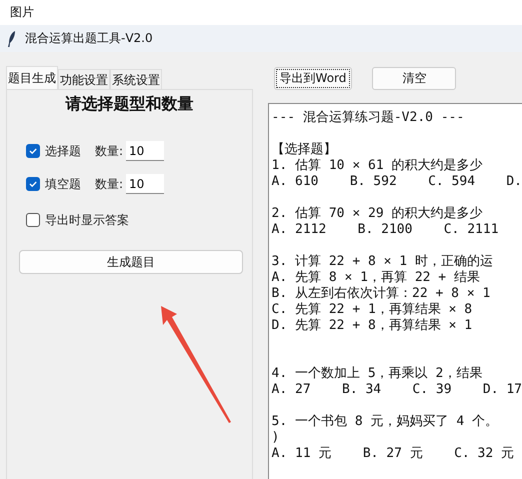  What do you see at coordinates (377, 373) in the screenshot?
I see `output-line: 4. 一个数加上 5，再乘以 2，结果` at bounding box center [377, 373].